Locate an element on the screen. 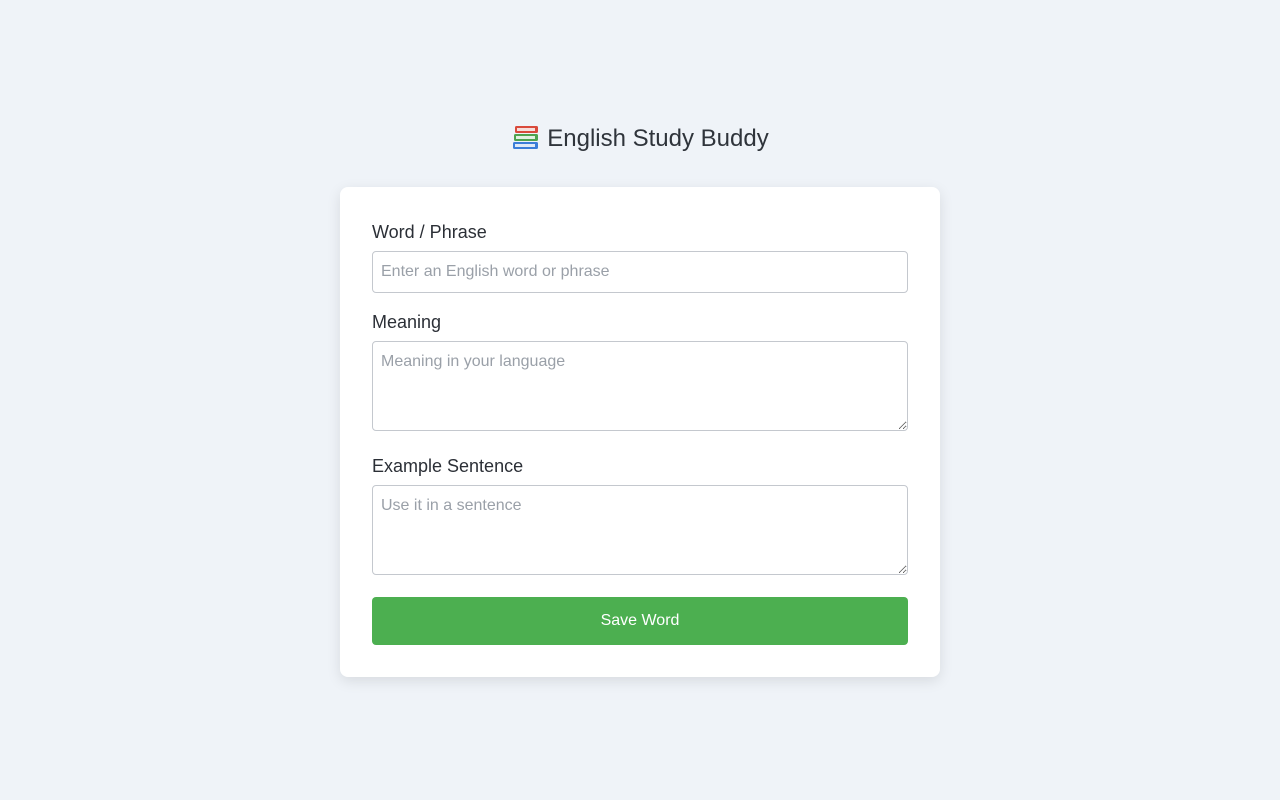 The height and width of the screenshot is (800, 1280). meaning-label: Meaning is located at coordinates (407, 322).